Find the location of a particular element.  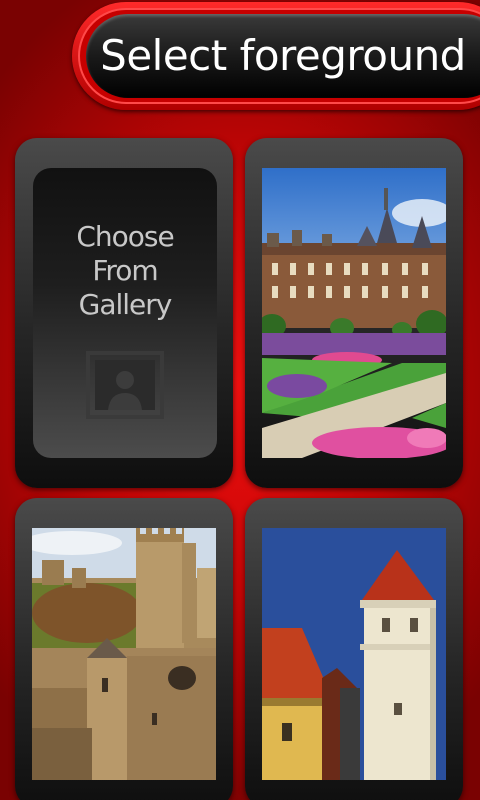

choose-from-gallery-button: Choose From Gallery is located at coordinates (125, 313).